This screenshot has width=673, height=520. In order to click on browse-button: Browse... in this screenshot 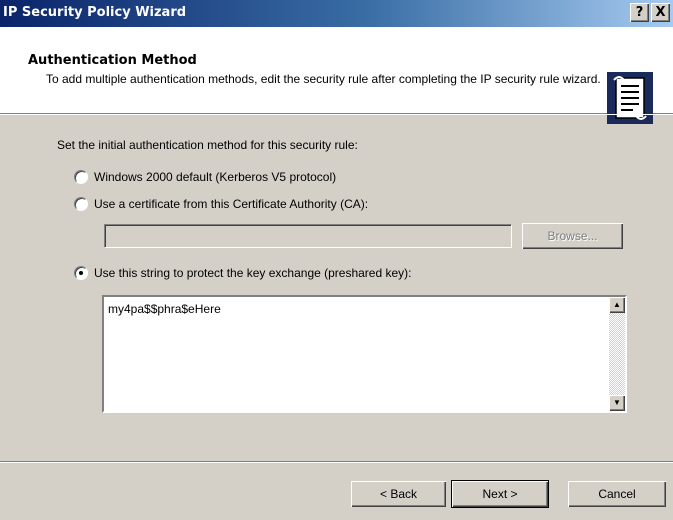, I will do `click(572, 236)`.